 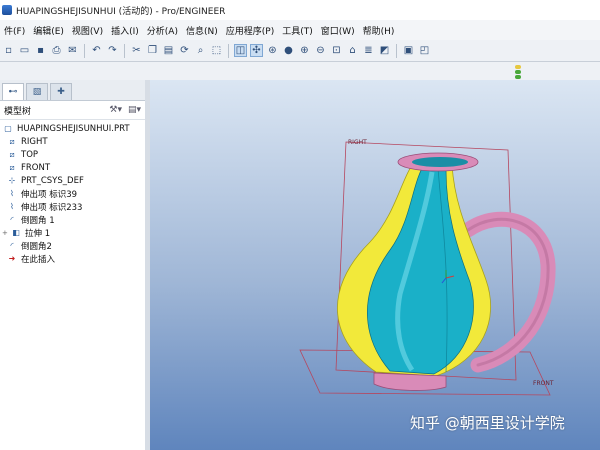 I want to click on zoom-in-icon: ⊕, so click(x=304, y=50).